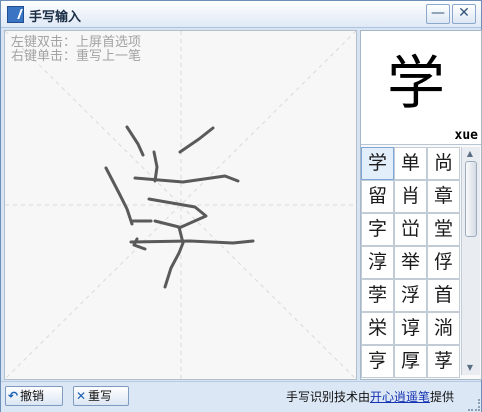 The image size is (482, 412). I want to click on titlebar: 手写输入 — ✕, so click(241, 14).